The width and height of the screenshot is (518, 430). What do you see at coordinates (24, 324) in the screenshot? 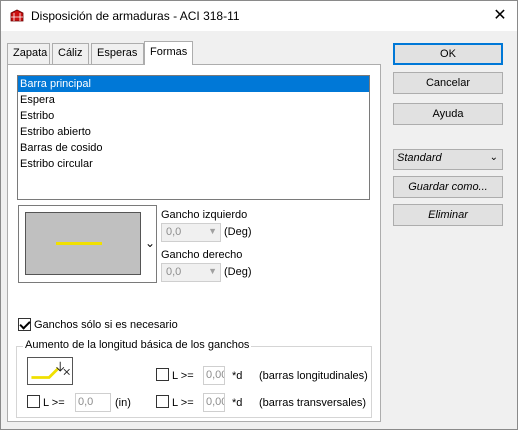
I see `only-if-needed-checkbox` at bounding box center [24, 324].